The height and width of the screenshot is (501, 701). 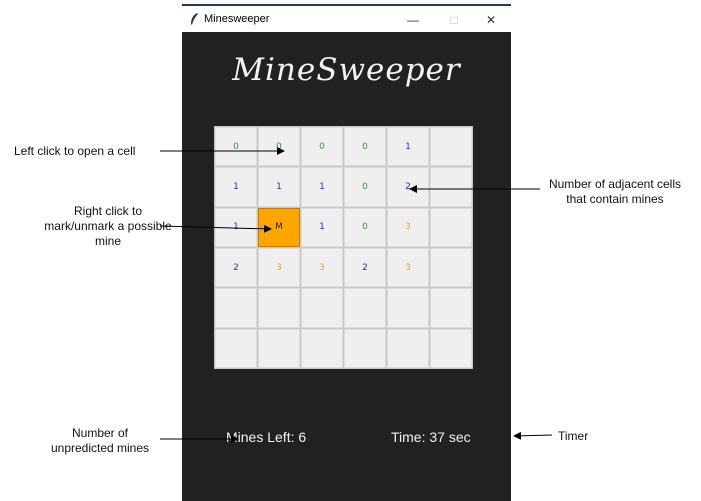 I want to click on arrow-timer, so click(x=533, y=435).